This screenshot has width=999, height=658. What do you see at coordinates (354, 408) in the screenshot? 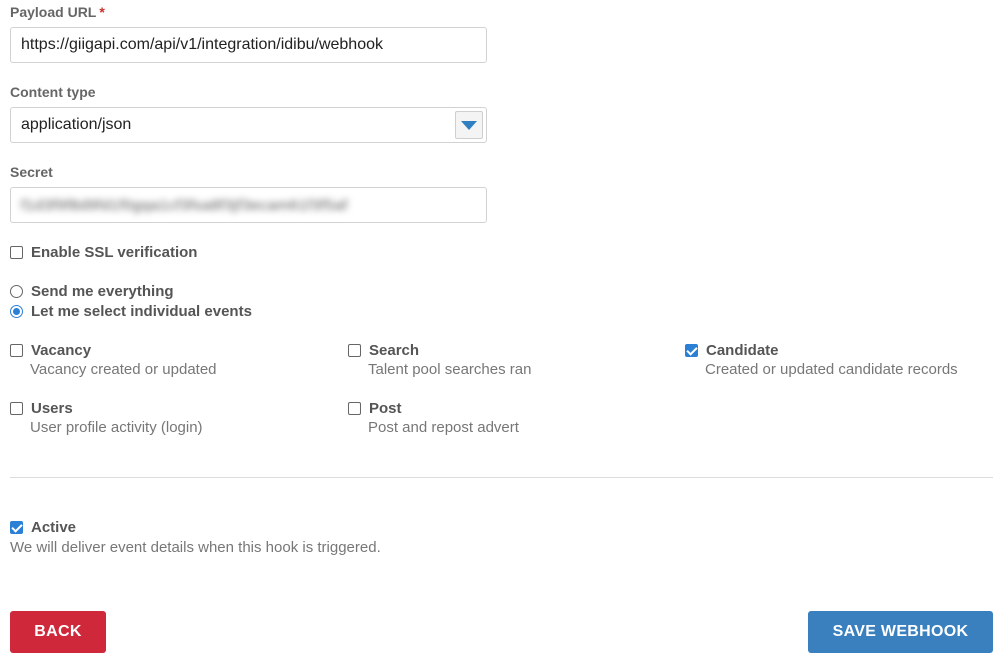
I see `post-checkbox` at bounding box center [354, 408].